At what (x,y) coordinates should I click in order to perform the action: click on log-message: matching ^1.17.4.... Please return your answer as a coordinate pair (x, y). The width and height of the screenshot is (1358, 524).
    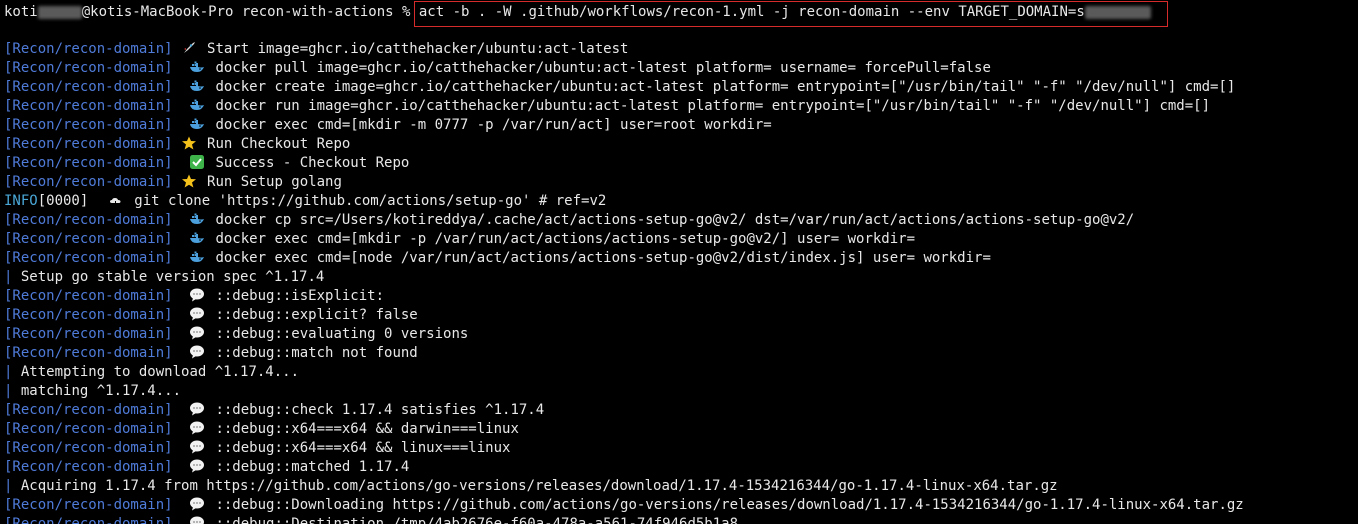
    Looking at the image, I should click on (101, 391).